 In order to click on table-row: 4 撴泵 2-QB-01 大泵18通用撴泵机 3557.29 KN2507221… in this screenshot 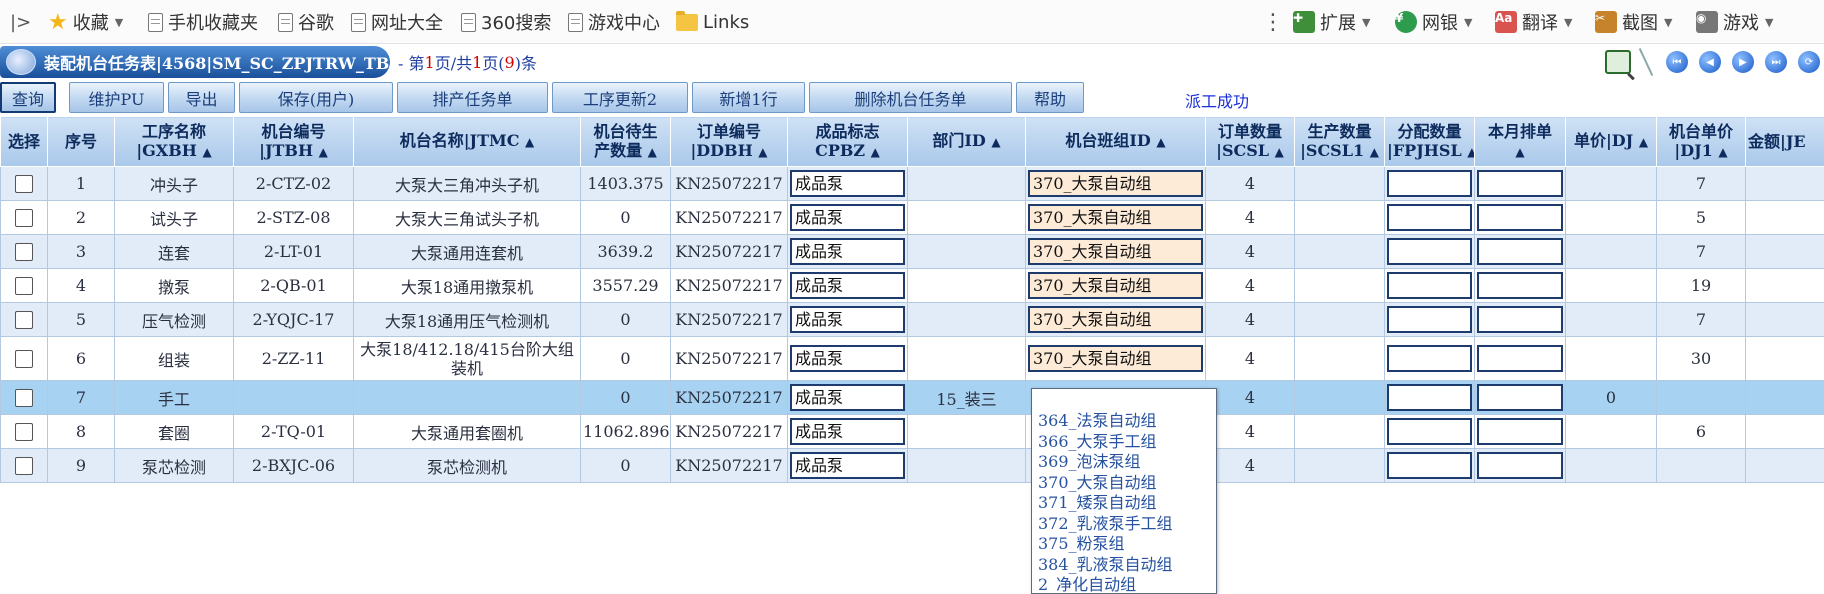, I will do `click(912, 285)`.